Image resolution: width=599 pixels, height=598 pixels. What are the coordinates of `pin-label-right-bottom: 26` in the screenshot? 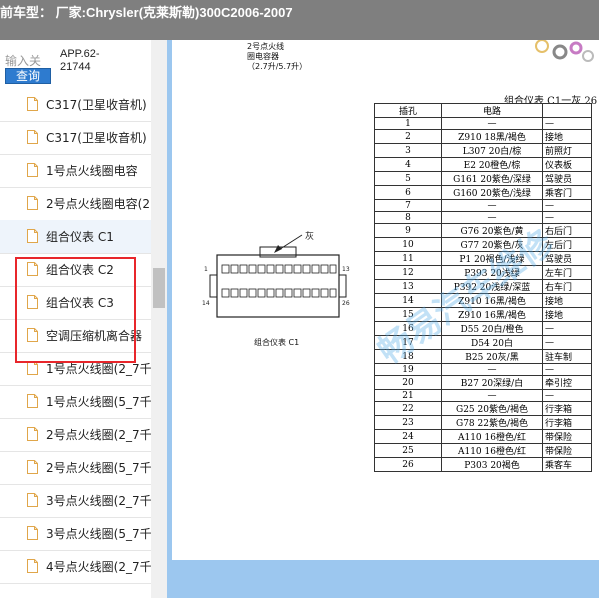 It's located at (346, 303).